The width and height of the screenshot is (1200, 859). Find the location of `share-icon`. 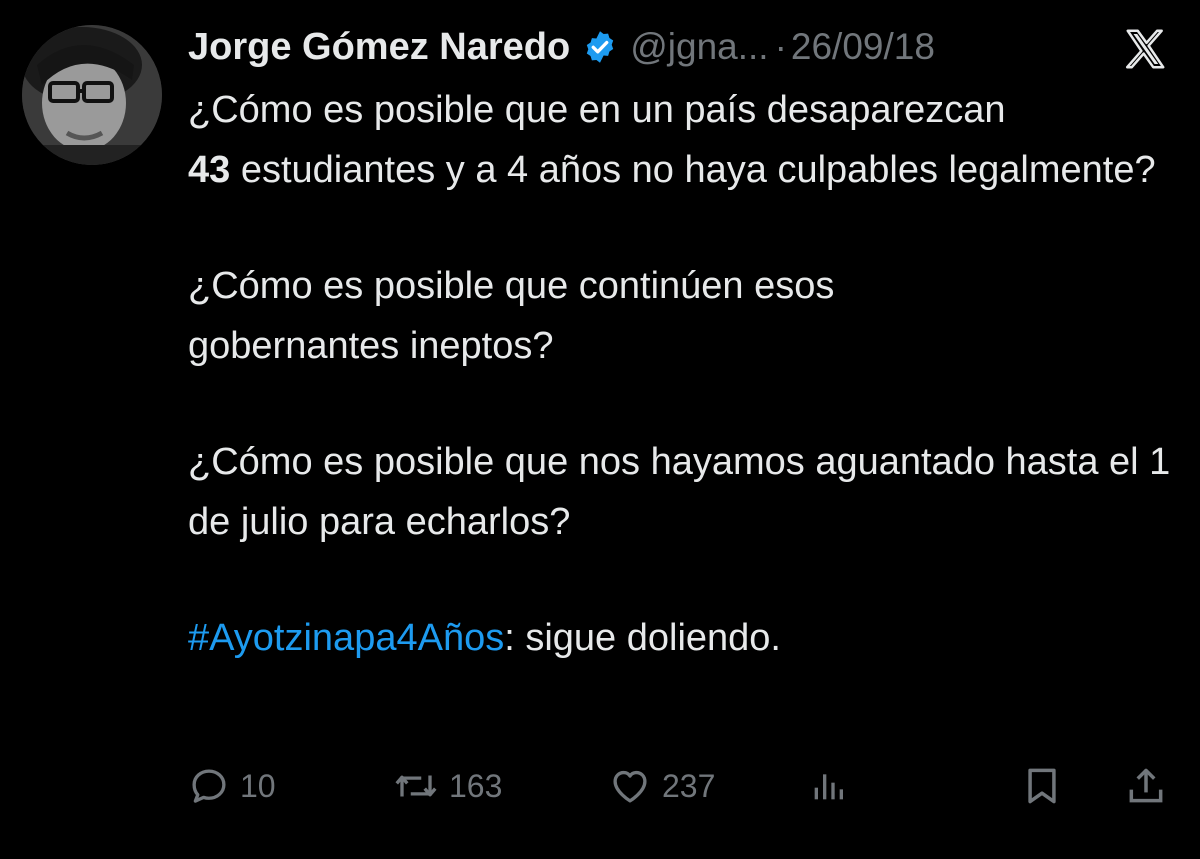

share-icon is located at coordinates (1146, 786).